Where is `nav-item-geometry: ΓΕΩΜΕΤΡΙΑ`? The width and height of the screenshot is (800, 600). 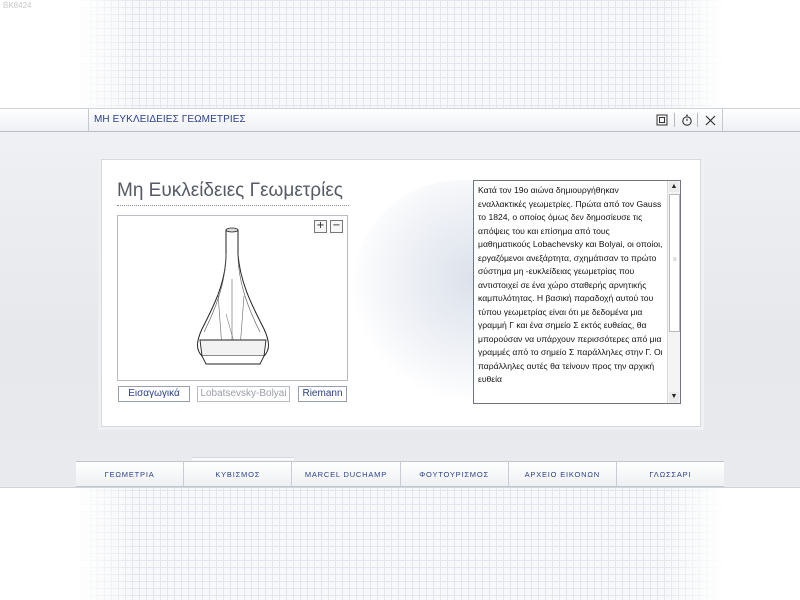 nav-item-geometry: ΓΕΩΜΕΤΡΙΑ is located at coordinates (130, 474).